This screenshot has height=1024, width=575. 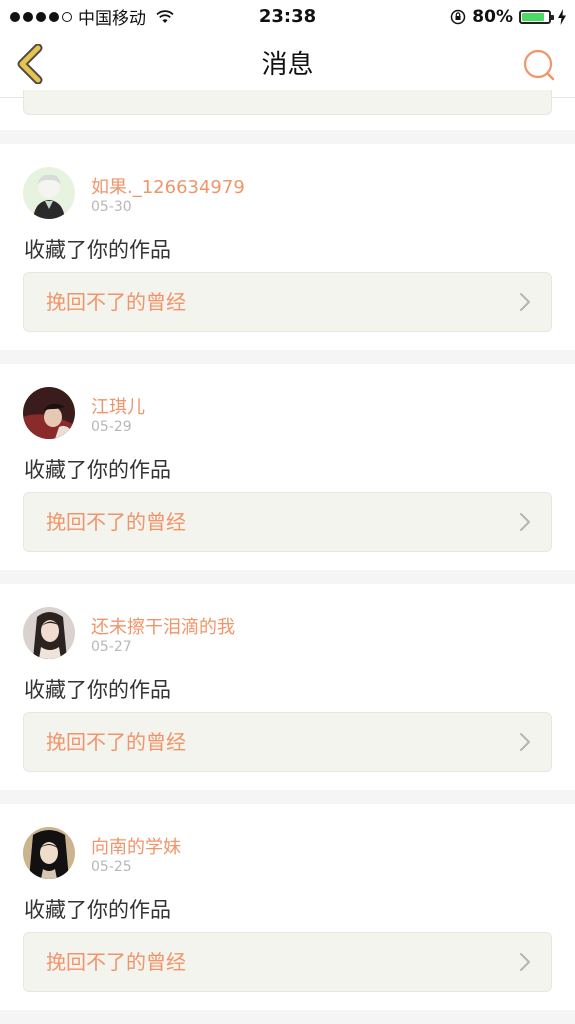 What do you see at coordinates (539, 65) in the screenshot?
I see `search-button` at bounding box center [539, 65].